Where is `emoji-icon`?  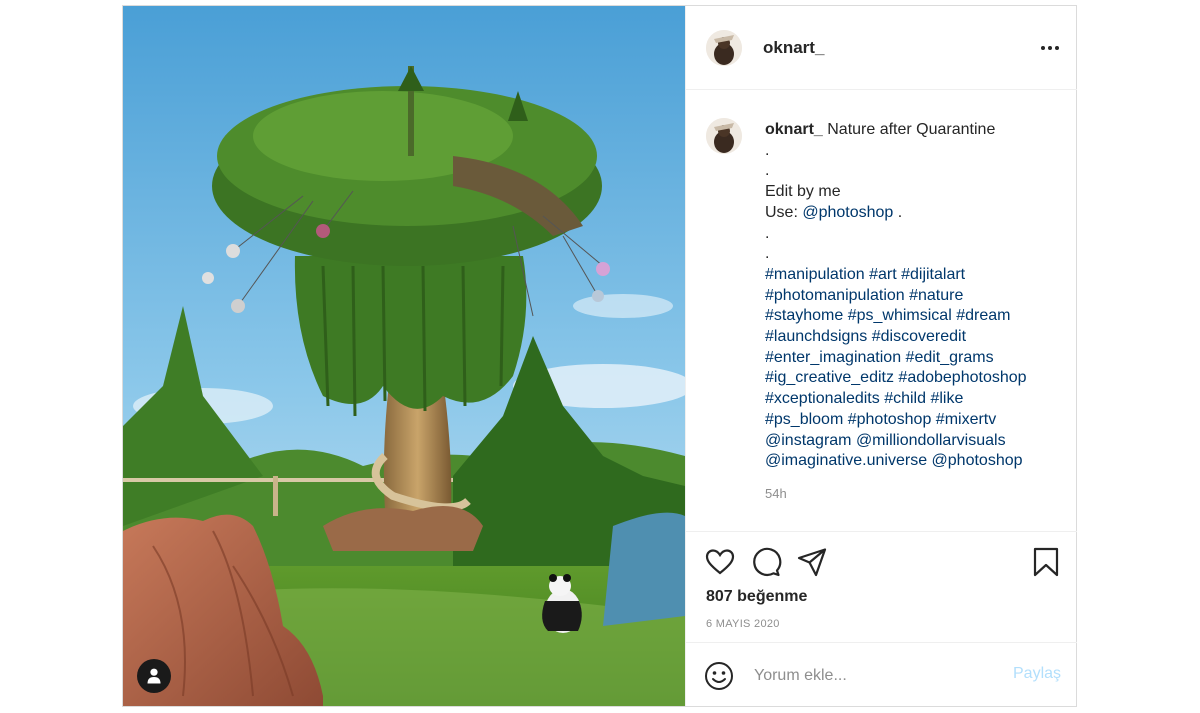
emoji-icon is located at coordinates (719, 676).